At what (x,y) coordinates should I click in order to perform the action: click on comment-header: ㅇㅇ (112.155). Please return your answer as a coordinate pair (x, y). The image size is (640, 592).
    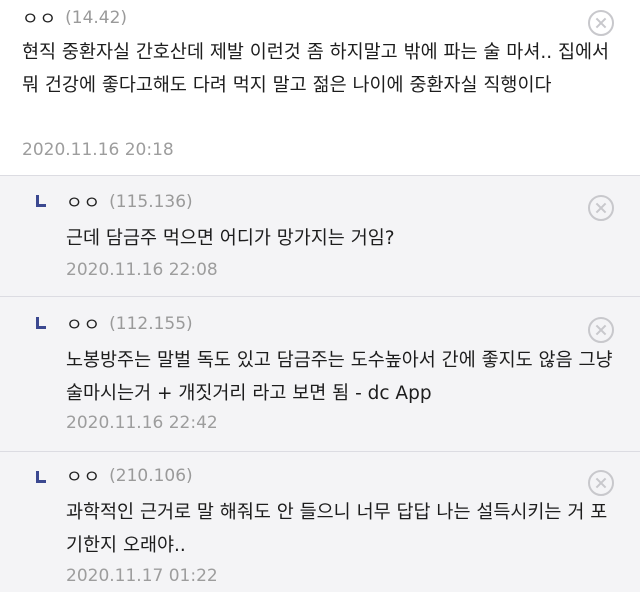
    Looking at the image, I should click on (129, 324).